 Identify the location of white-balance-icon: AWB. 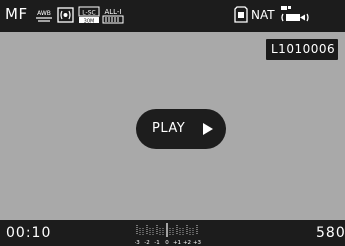
(44, 16).